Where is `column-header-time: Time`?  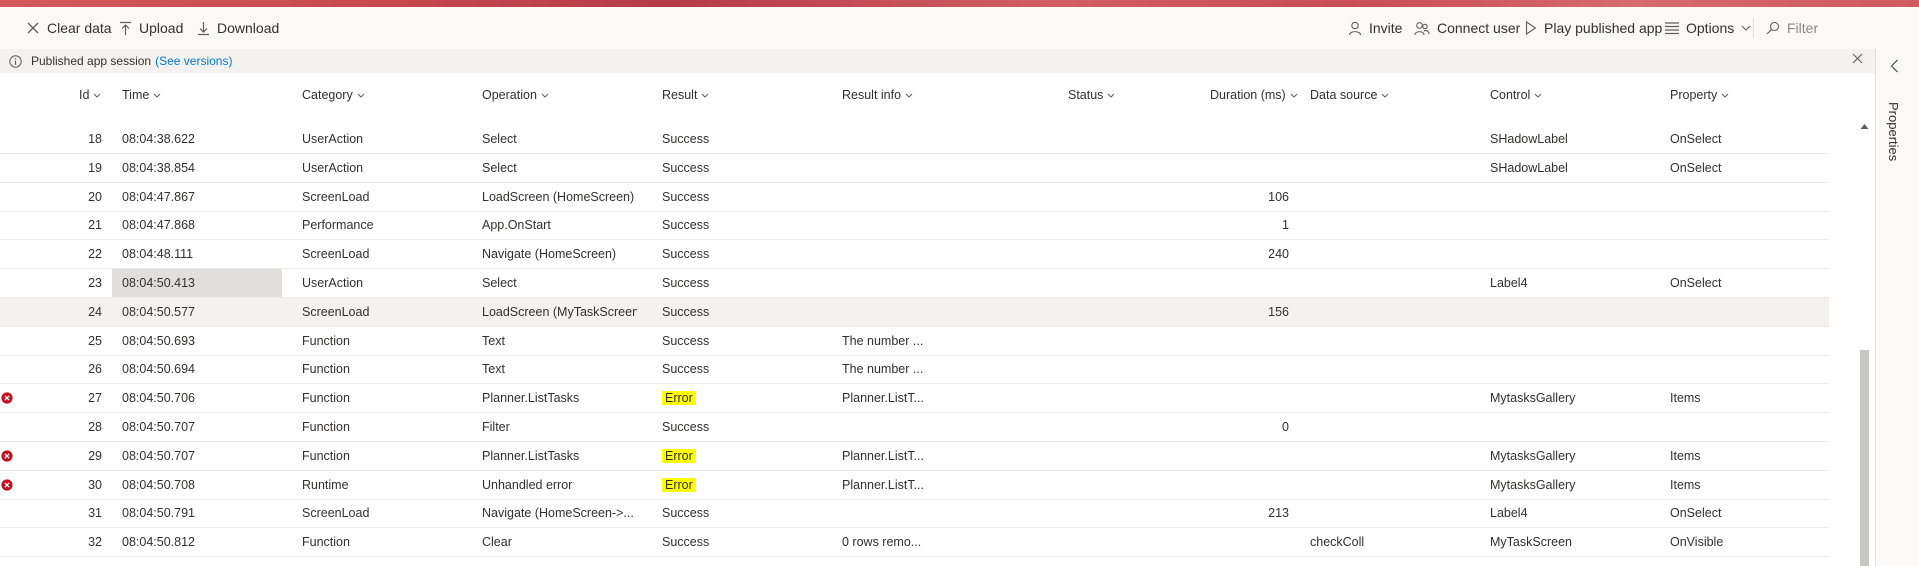 column-header-time: Time is located at coordinates (141, 95).